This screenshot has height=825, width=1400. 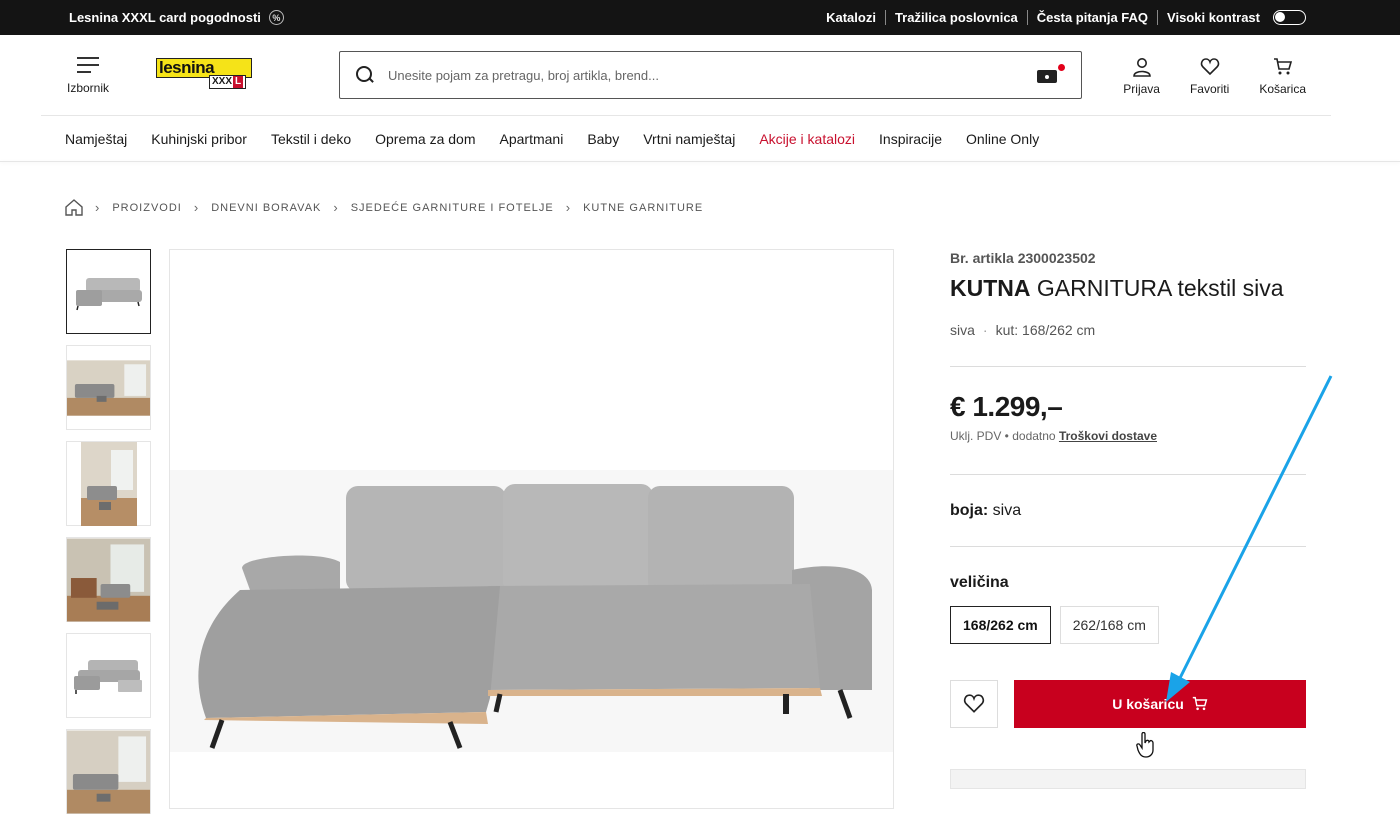 I want to click on cart-button: Košarica, so click(x=1282, y=76).